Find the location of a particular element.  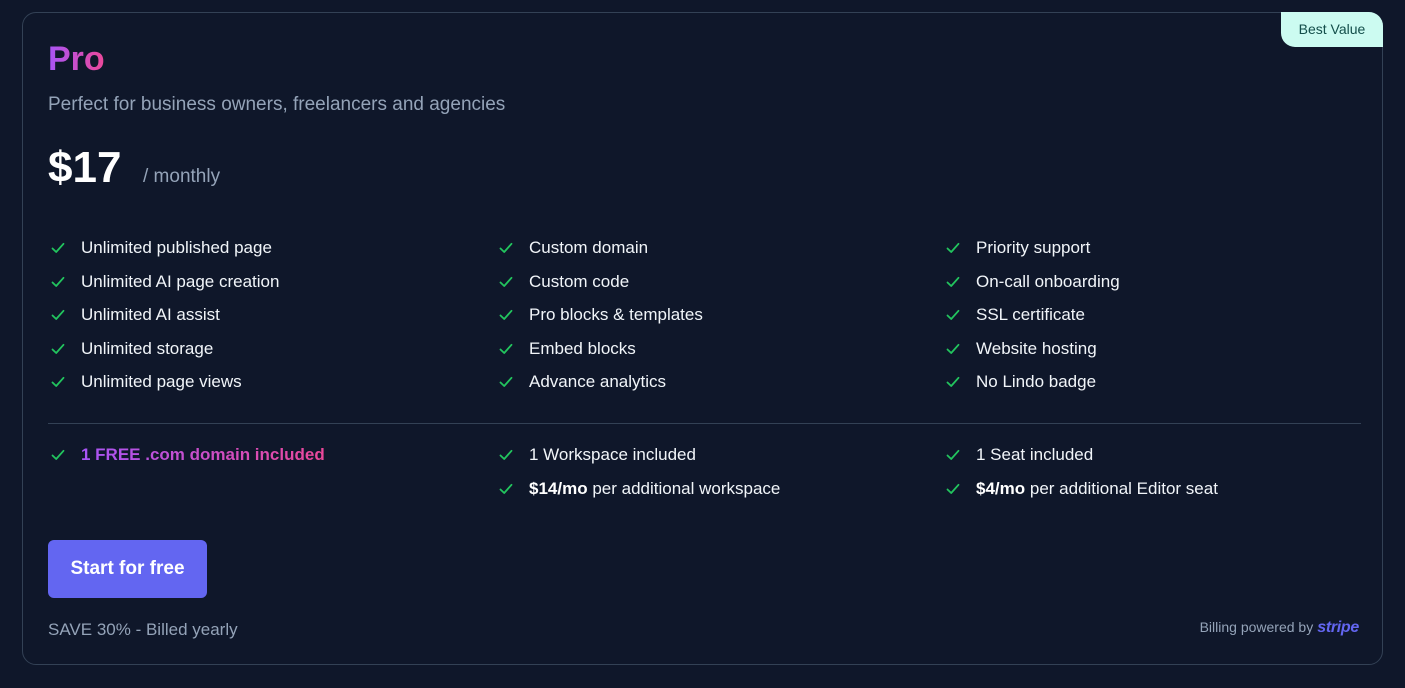

feature-label: SSL certificate is located at coordinates (1030, 315).